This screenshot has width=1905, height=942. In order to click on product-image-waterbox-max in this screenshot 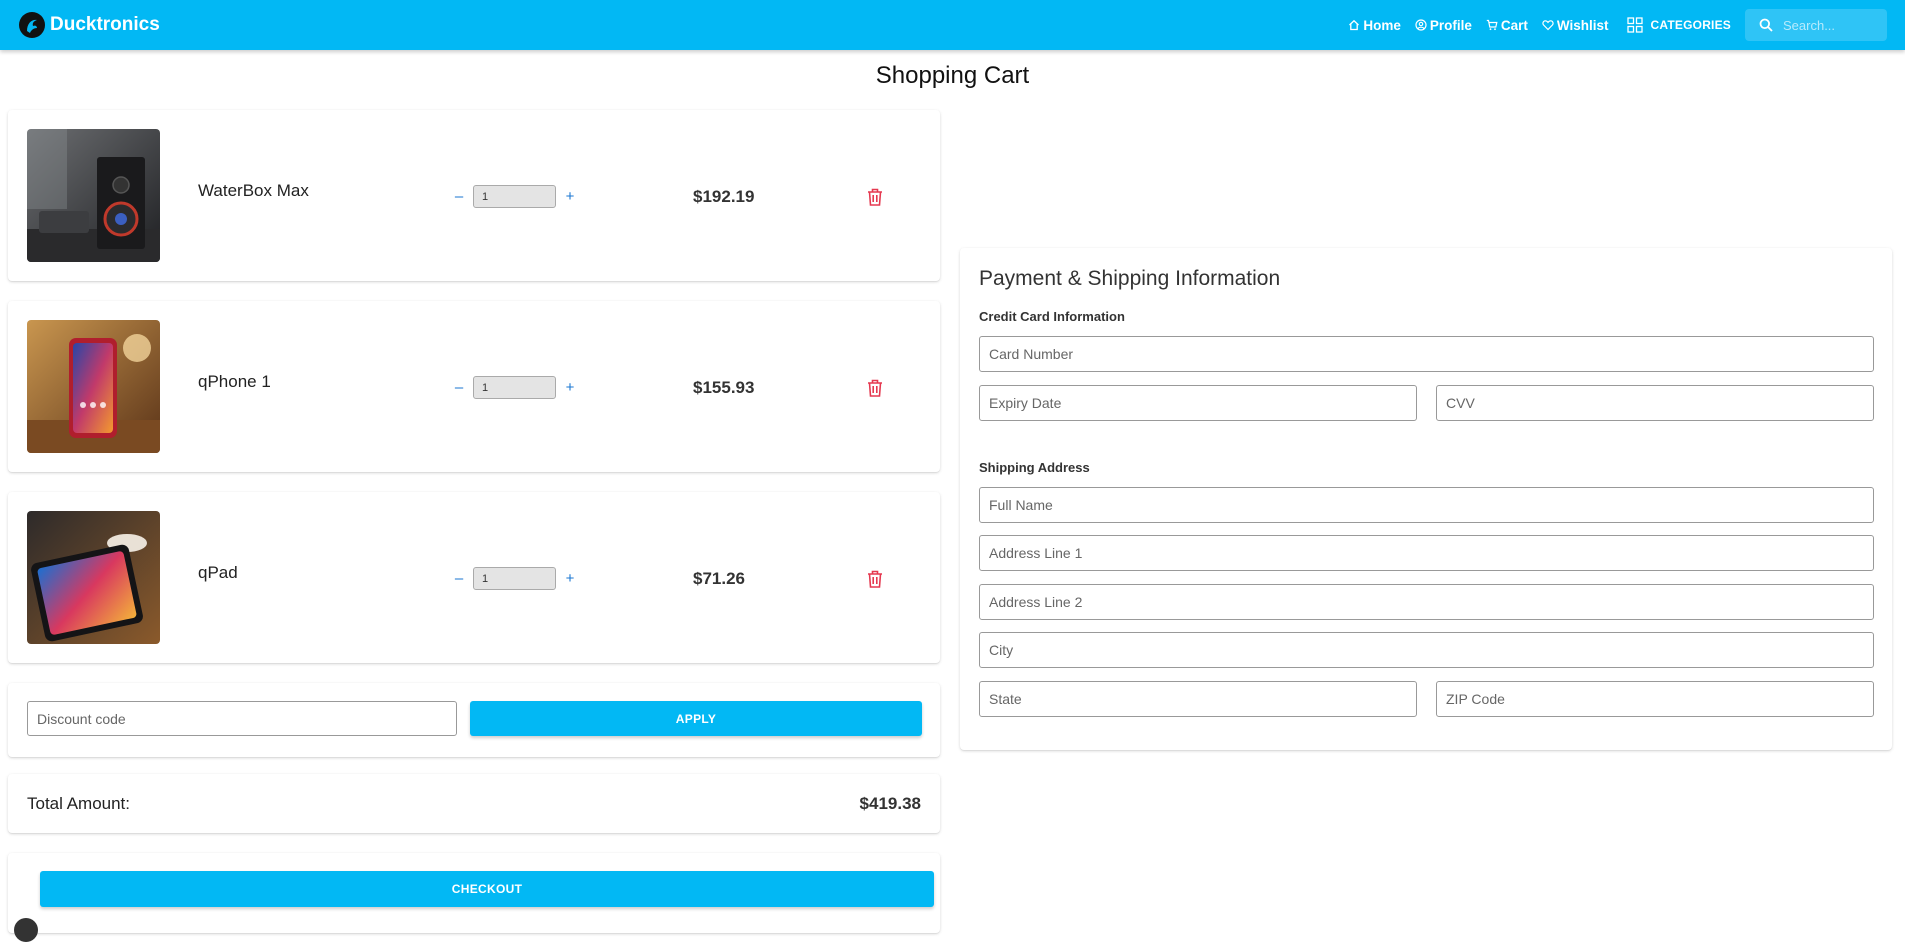, I will do `click(93, 195)`.